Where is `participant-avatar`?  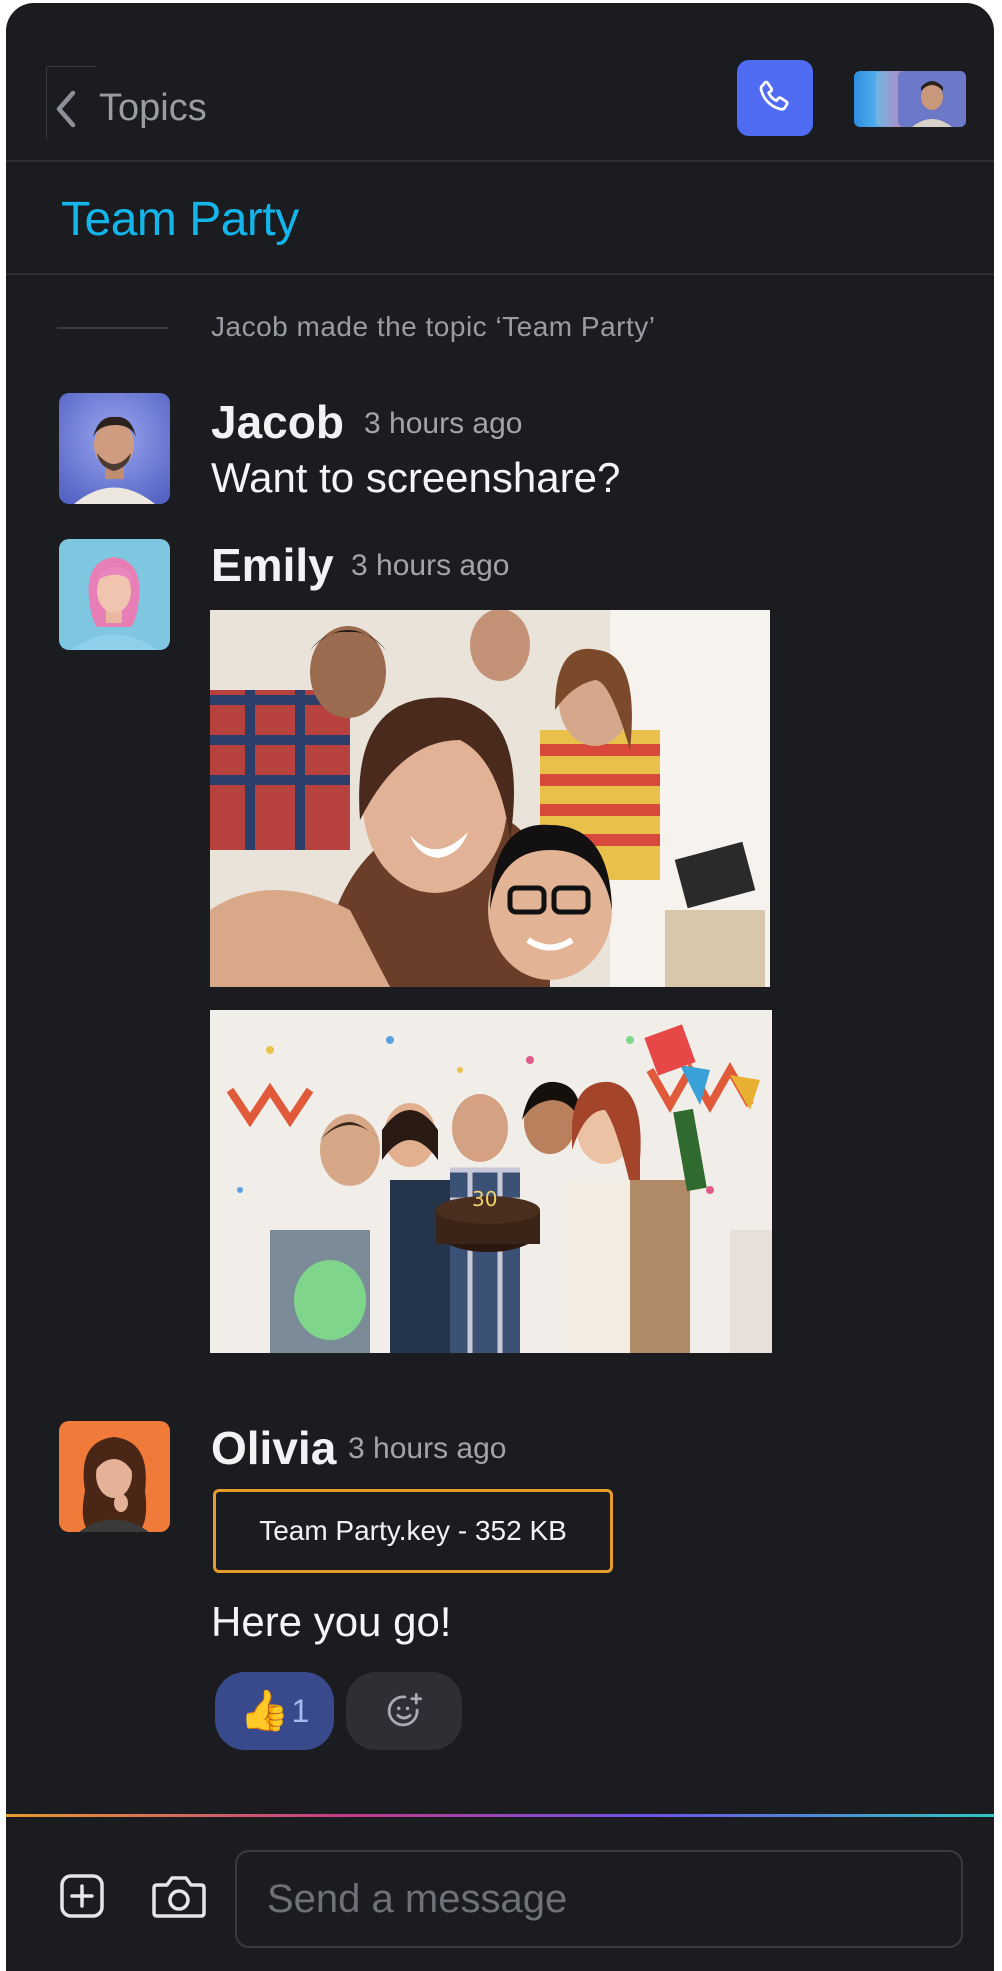
participant-avatar is located at coordinates (932, 99).